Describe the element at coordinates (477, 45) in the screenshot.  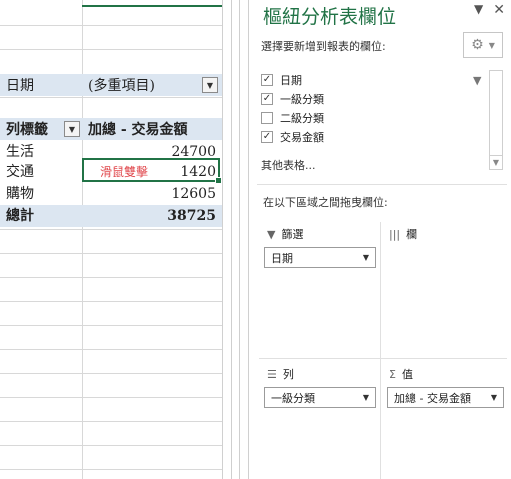
I see `gear-icon: ⚙` at that location.